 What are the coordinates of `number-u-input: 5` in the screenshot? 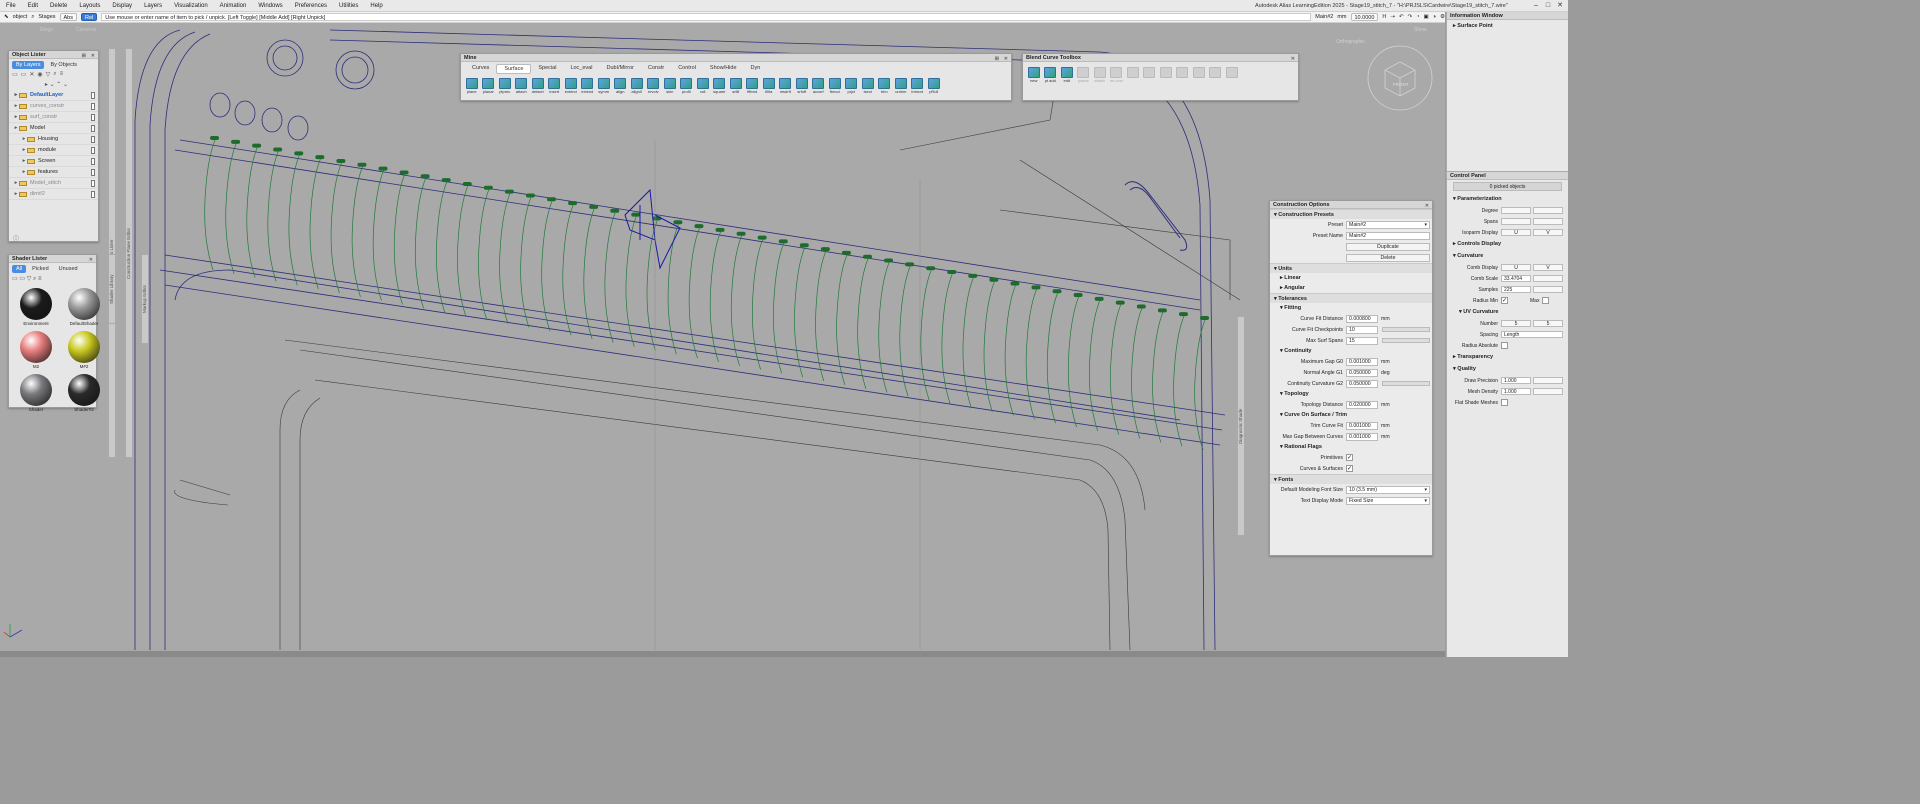 It's located at (1516, 323).